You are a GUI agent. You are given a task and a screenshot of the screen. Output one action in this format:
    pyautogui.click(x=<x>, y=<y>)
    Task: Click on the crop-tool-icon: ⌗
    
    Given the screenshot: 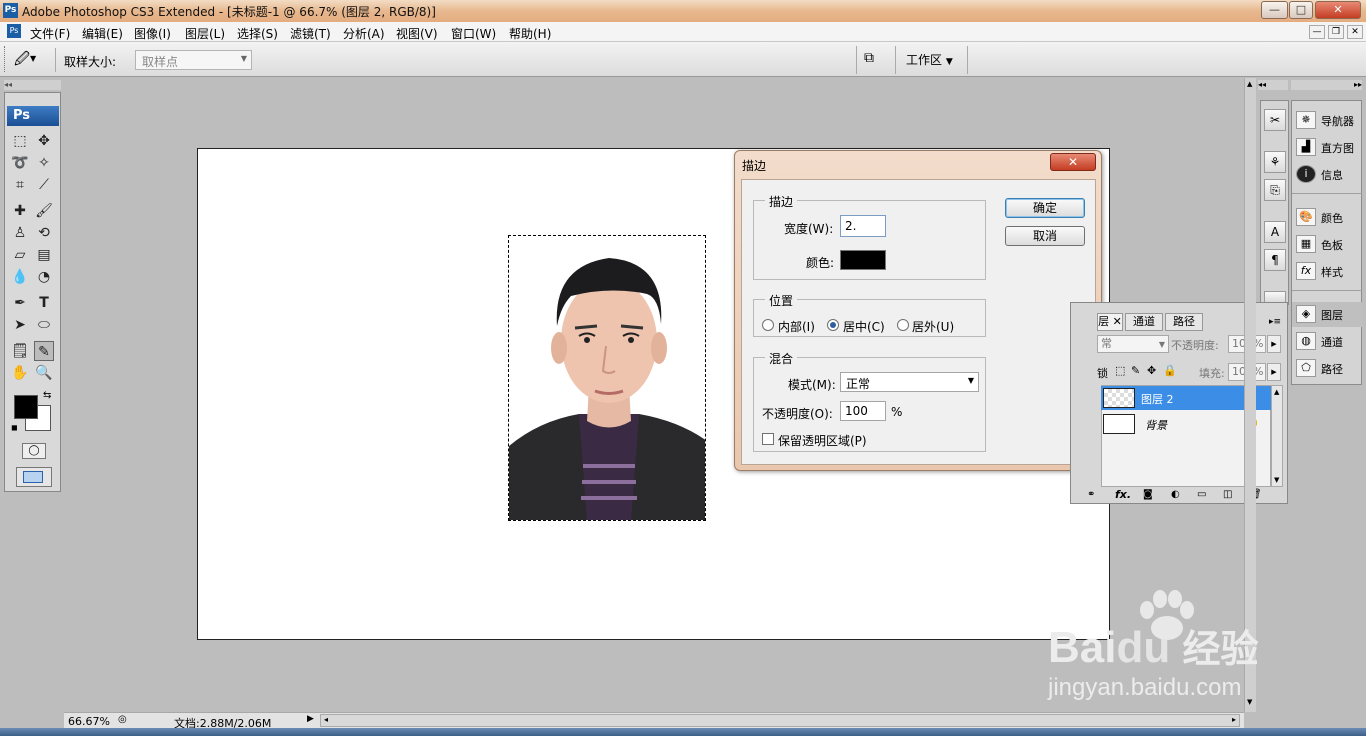 What is the action you would take?
    pyautogui.click(x=20, y=185)
    